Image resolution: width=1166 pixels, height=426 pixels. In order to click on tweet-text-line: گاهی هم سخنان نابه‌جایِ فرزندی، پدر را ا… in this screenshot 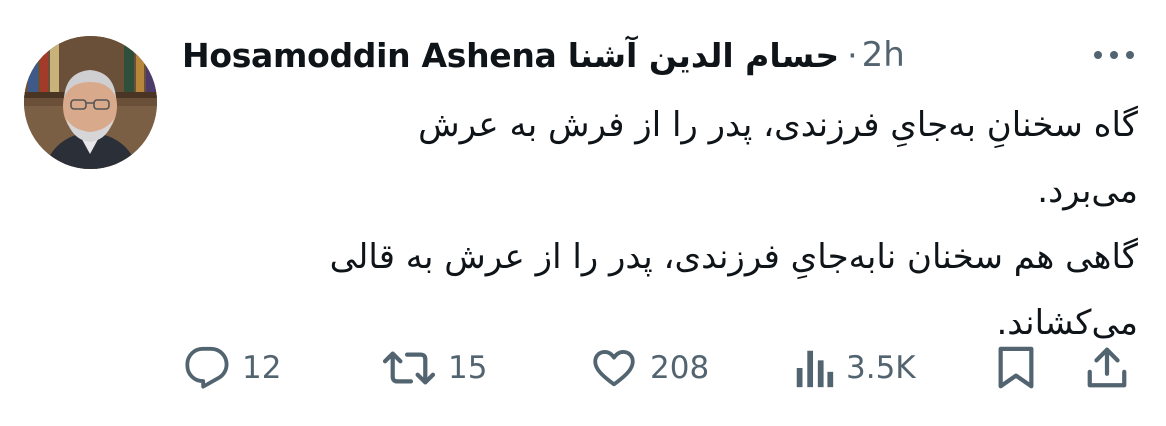, I will do `click(733, 257)`.